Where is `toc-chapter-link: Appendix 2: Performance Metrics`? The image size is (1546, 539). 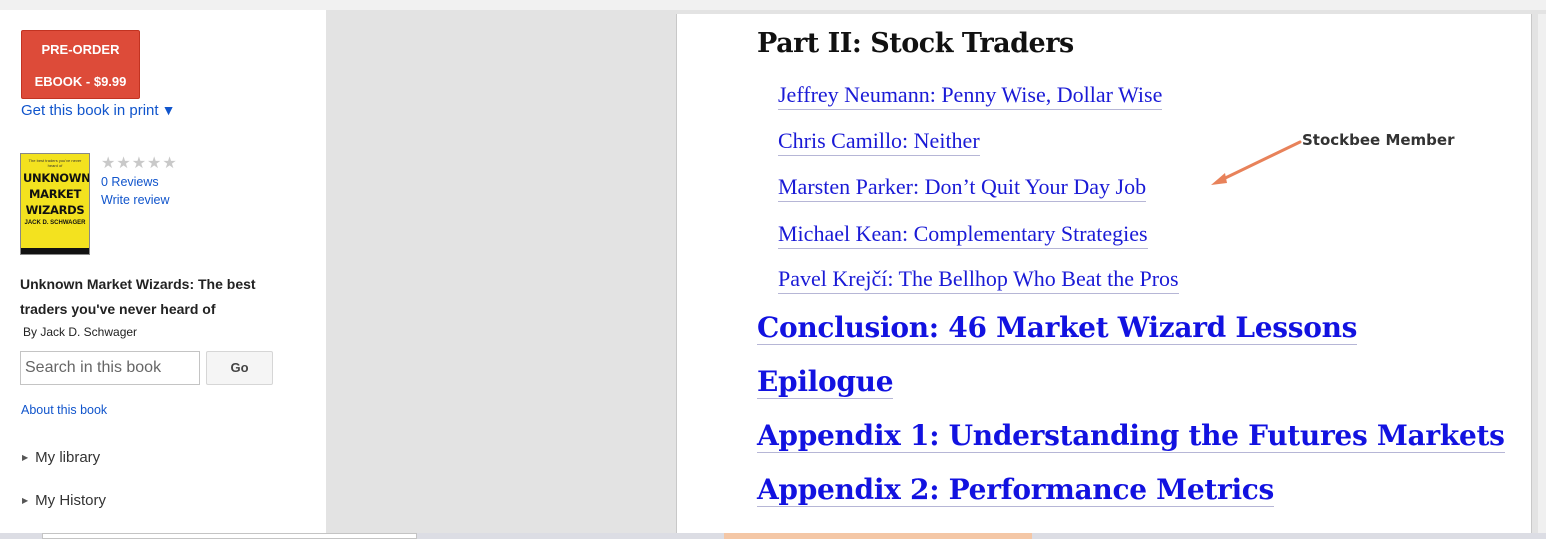 toc-chapter-link: Appendix 2: Performance Metrics is located at coordinates (1015, 490).